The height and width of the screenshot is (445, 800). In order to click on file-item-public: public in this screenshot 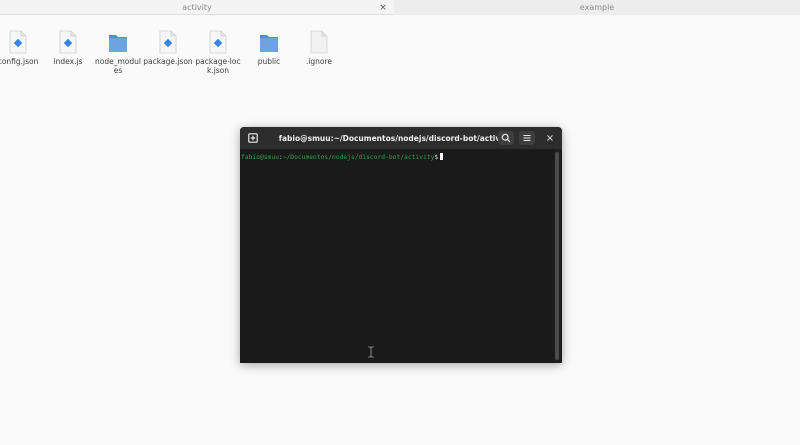, I will do `click(269, 48)`.